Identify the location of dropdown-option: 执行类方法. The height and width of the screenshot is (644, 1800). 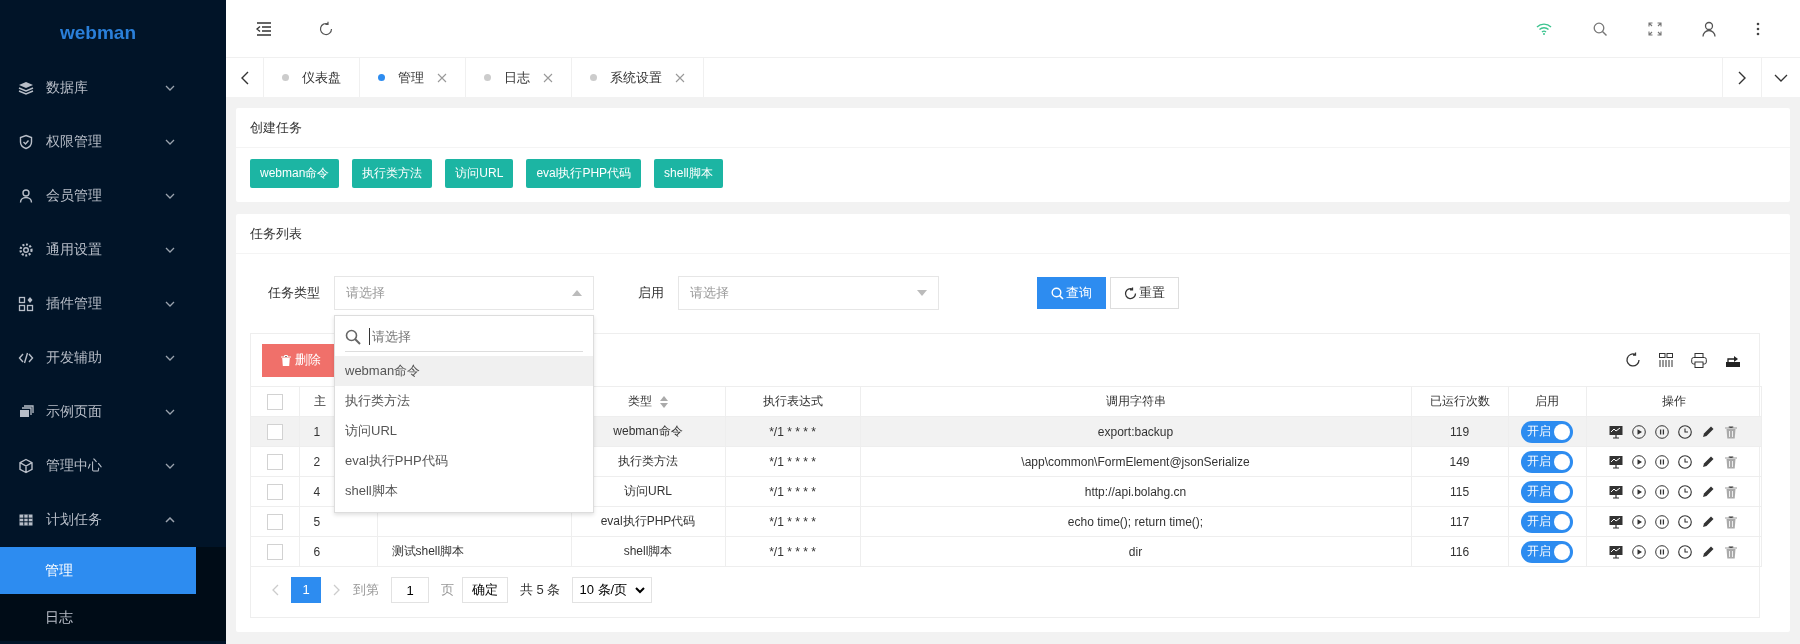
(464, 401).